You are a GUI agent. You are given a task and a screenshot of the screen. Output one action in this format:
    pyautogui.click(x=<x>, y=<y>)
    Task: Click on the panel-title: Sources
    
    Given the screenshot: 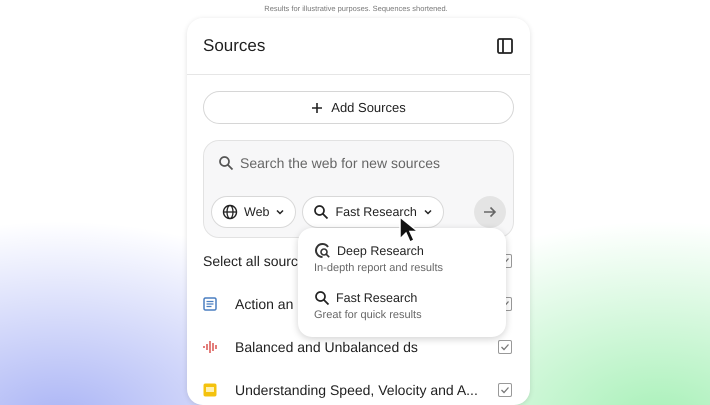 What is the action you would take?
    pyautogui.click(x=234, y=46)
    